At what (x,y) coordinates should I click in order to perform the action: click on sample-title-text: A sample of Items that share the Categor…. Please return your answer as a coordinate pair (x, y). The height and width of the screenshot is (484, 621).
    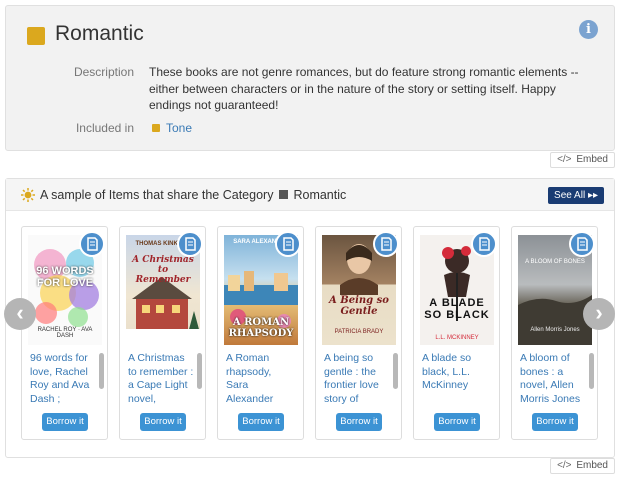
    Looking at the image, I should click on (157, 195).